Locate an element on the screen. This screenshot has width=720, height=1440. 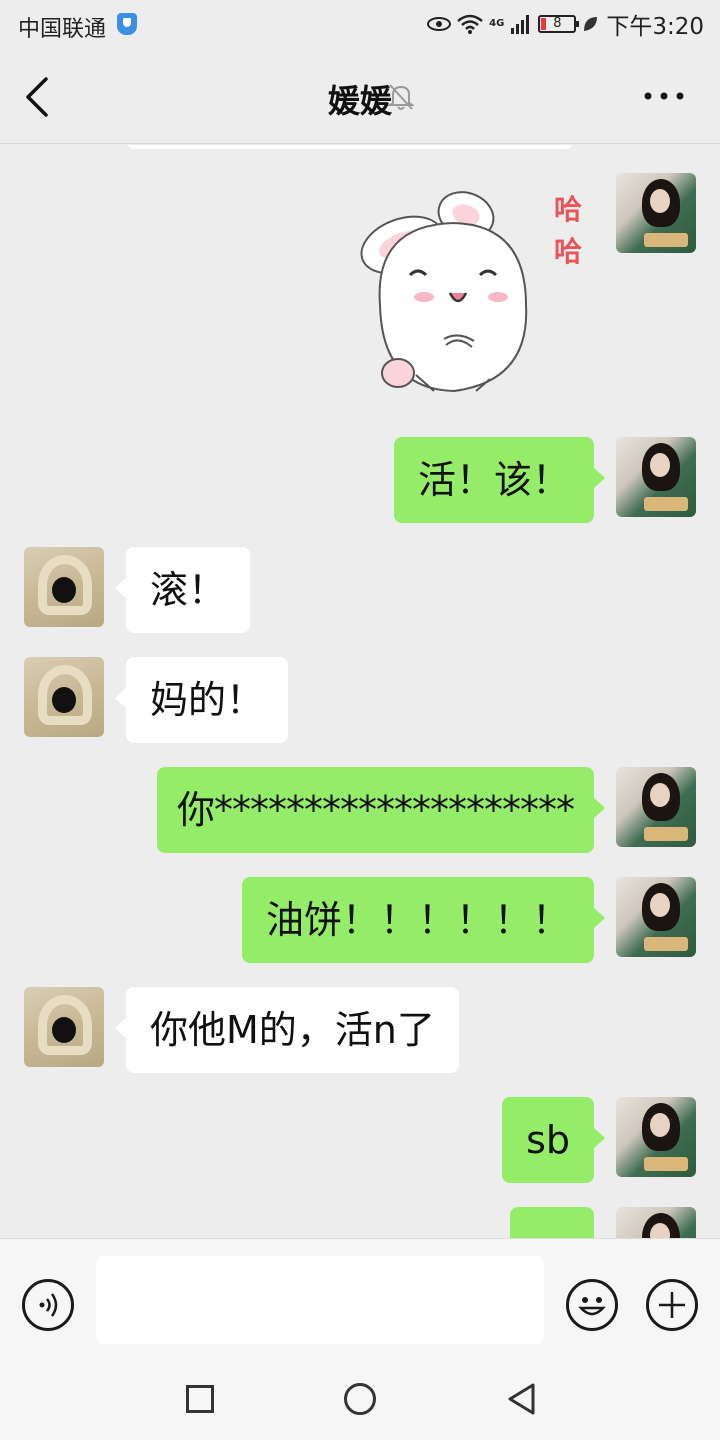
input-bar is located at coordinates (360, 1299).